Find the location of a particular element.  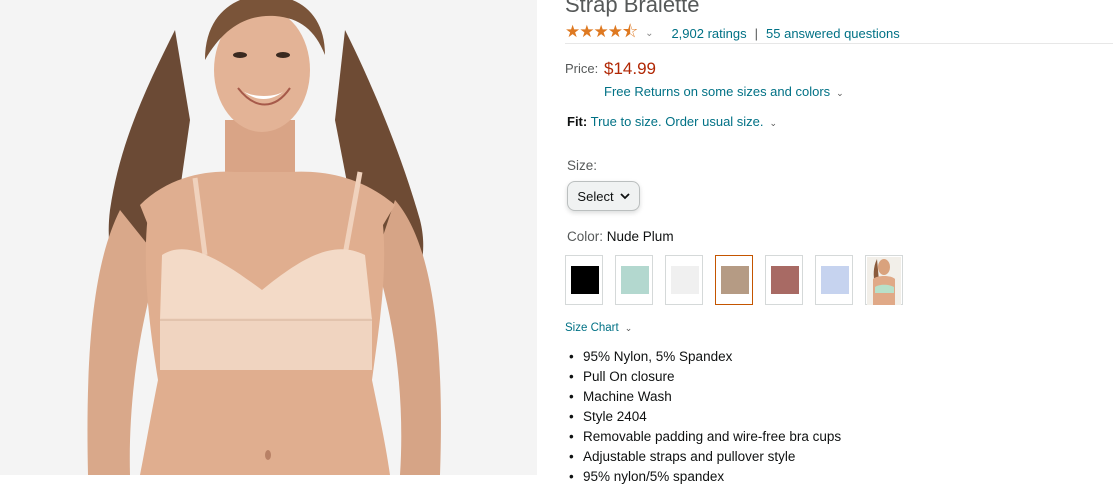

divider is located at coordinates (839, 43).